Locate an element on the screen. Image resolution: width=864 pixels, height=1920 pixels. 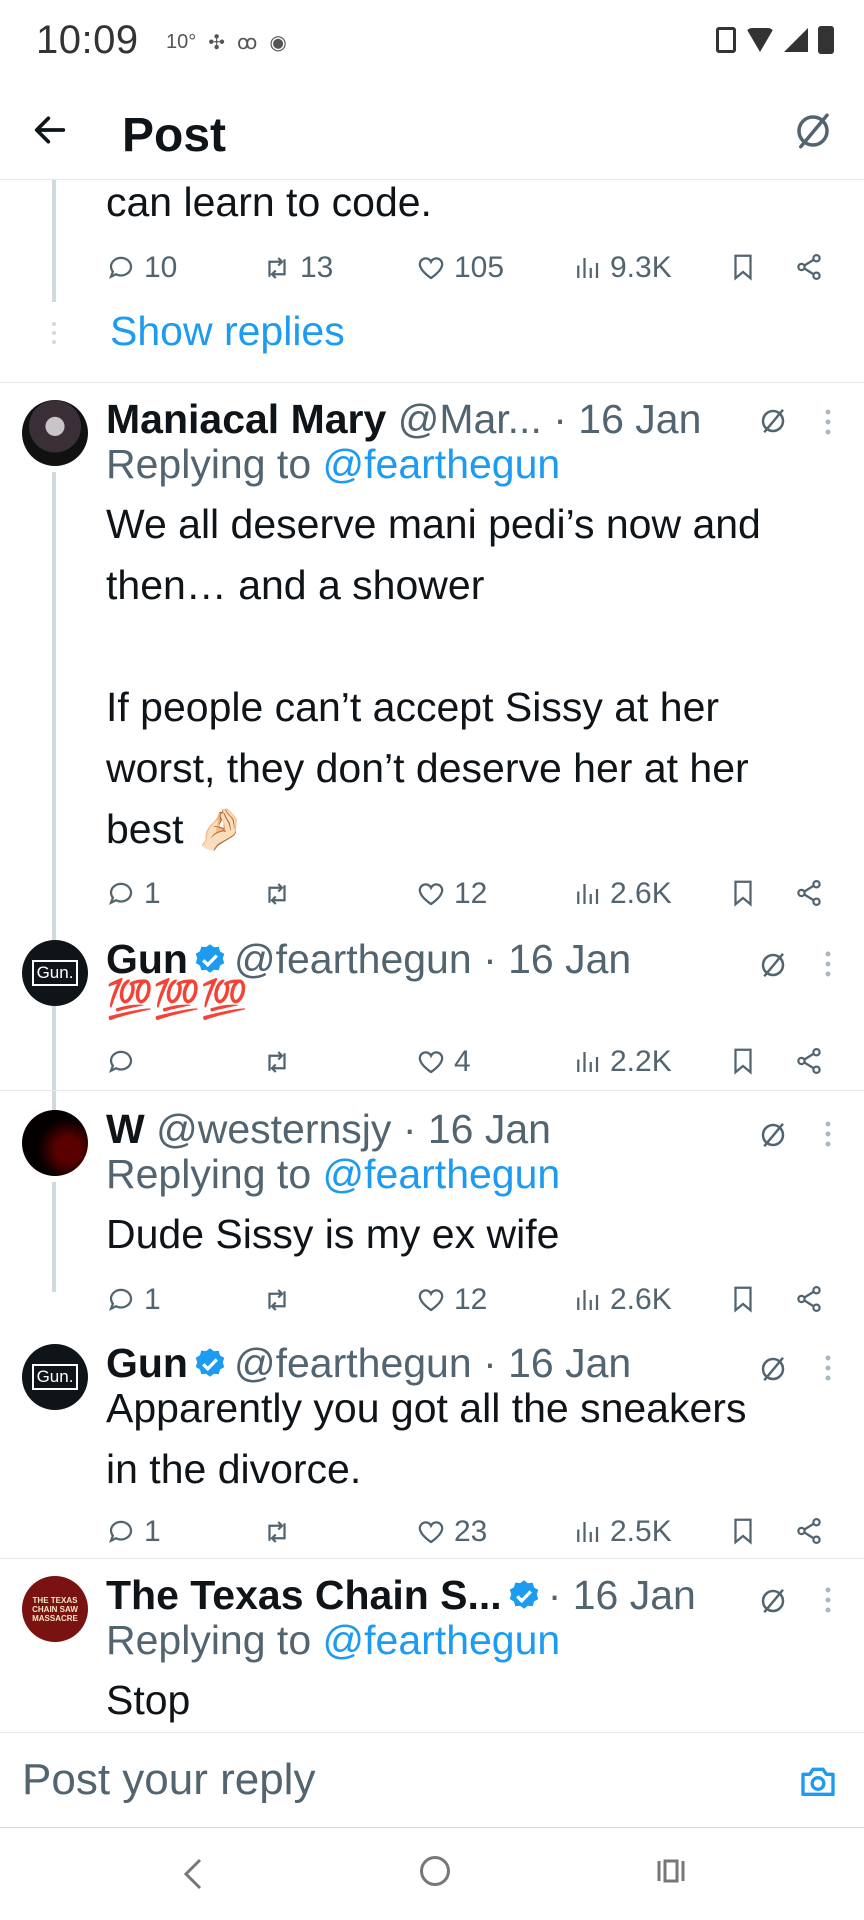
pinwheel-icon: ✣ is located at coordinates (217, 43).